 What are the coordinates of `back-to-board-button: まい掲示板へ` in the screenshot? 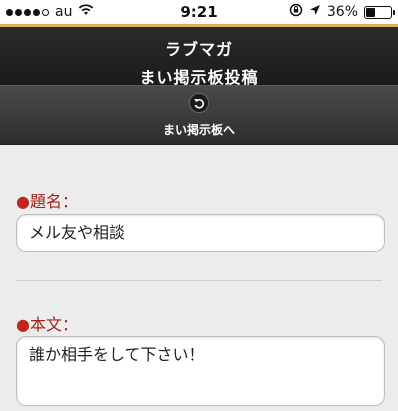 It's located at (199, 115).